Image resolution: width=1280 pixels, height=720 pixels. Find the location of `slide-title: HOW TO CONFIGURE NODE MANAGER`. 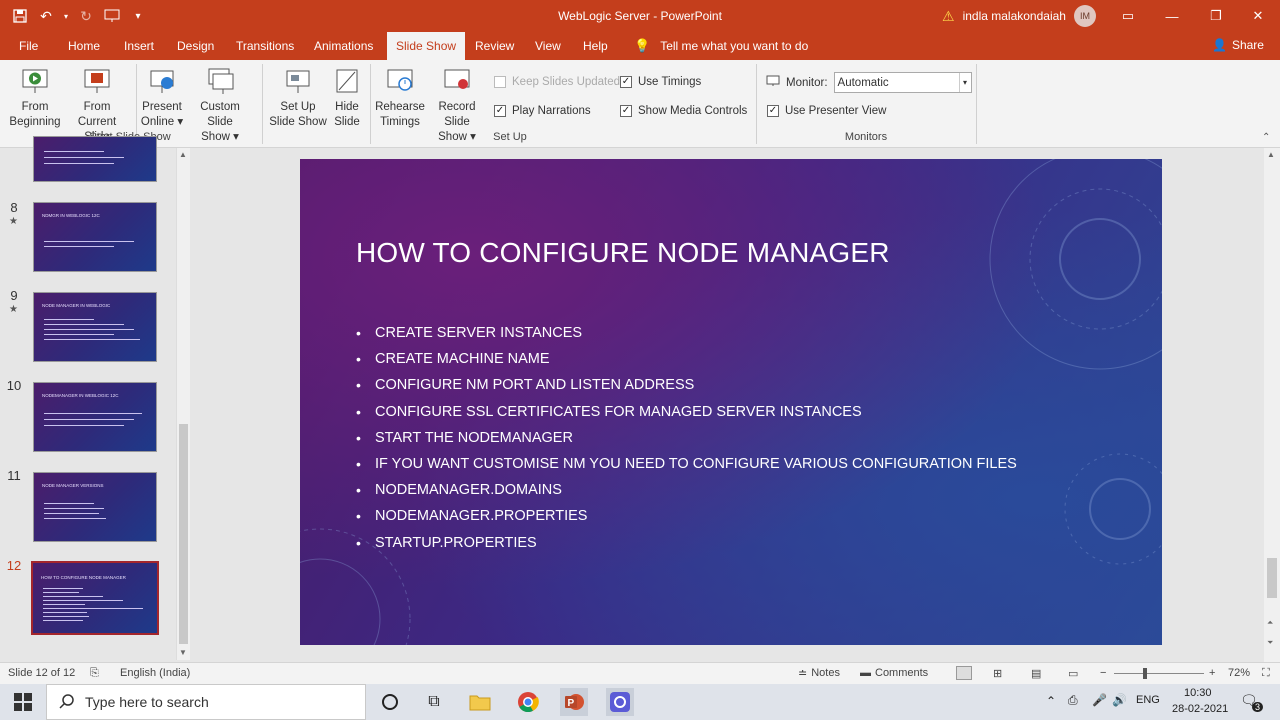

slide-title: HOW TO CONFIGURE NODE MANAGER is located at coordinates (623, 253).